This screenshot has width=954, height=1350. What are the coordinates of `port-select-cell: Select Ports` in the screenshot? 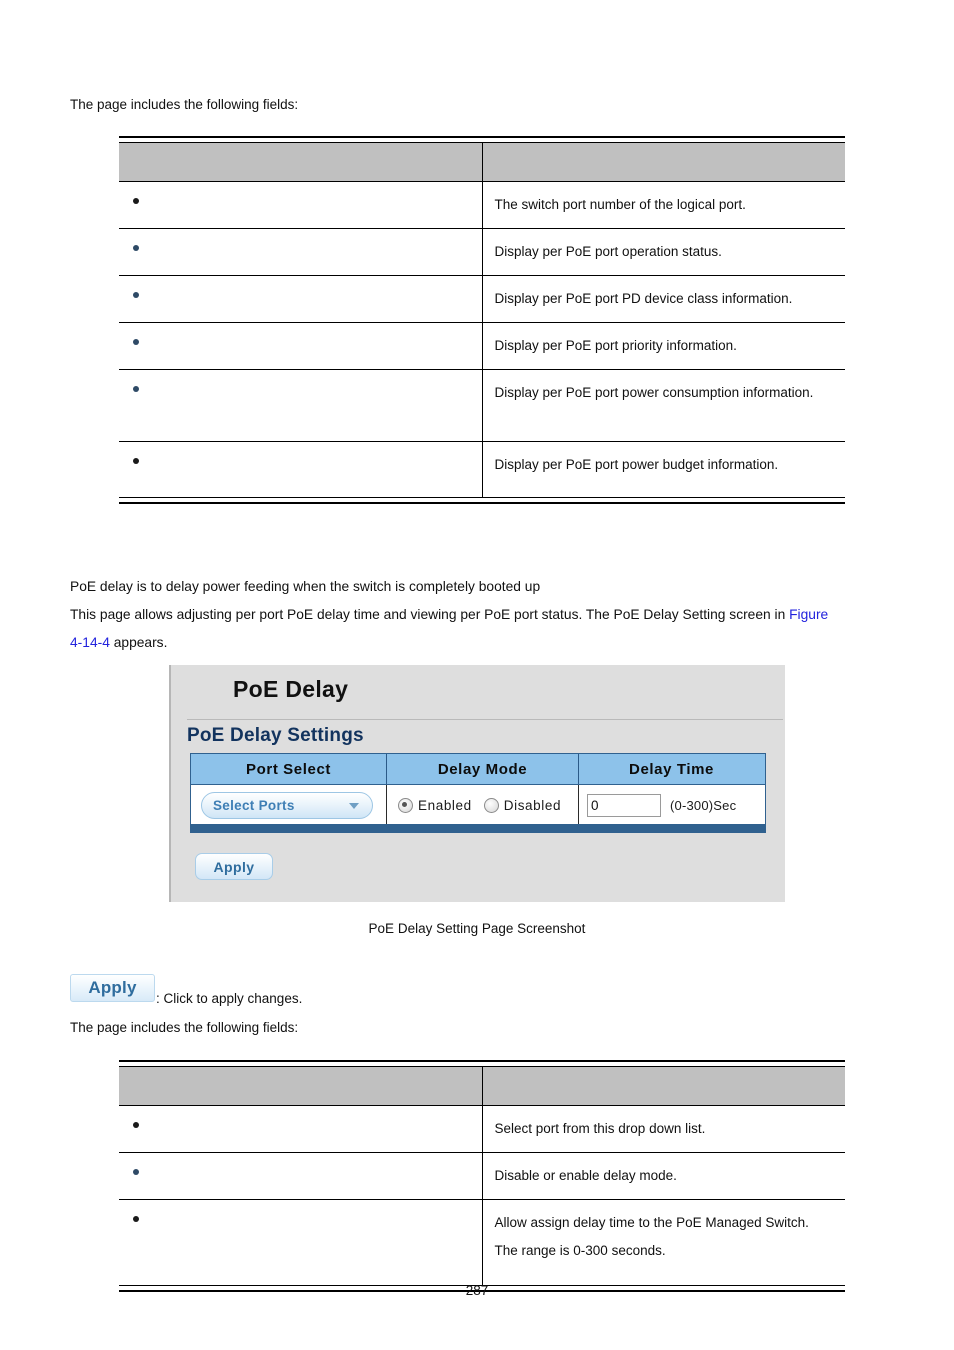 It's located at (289, 805).